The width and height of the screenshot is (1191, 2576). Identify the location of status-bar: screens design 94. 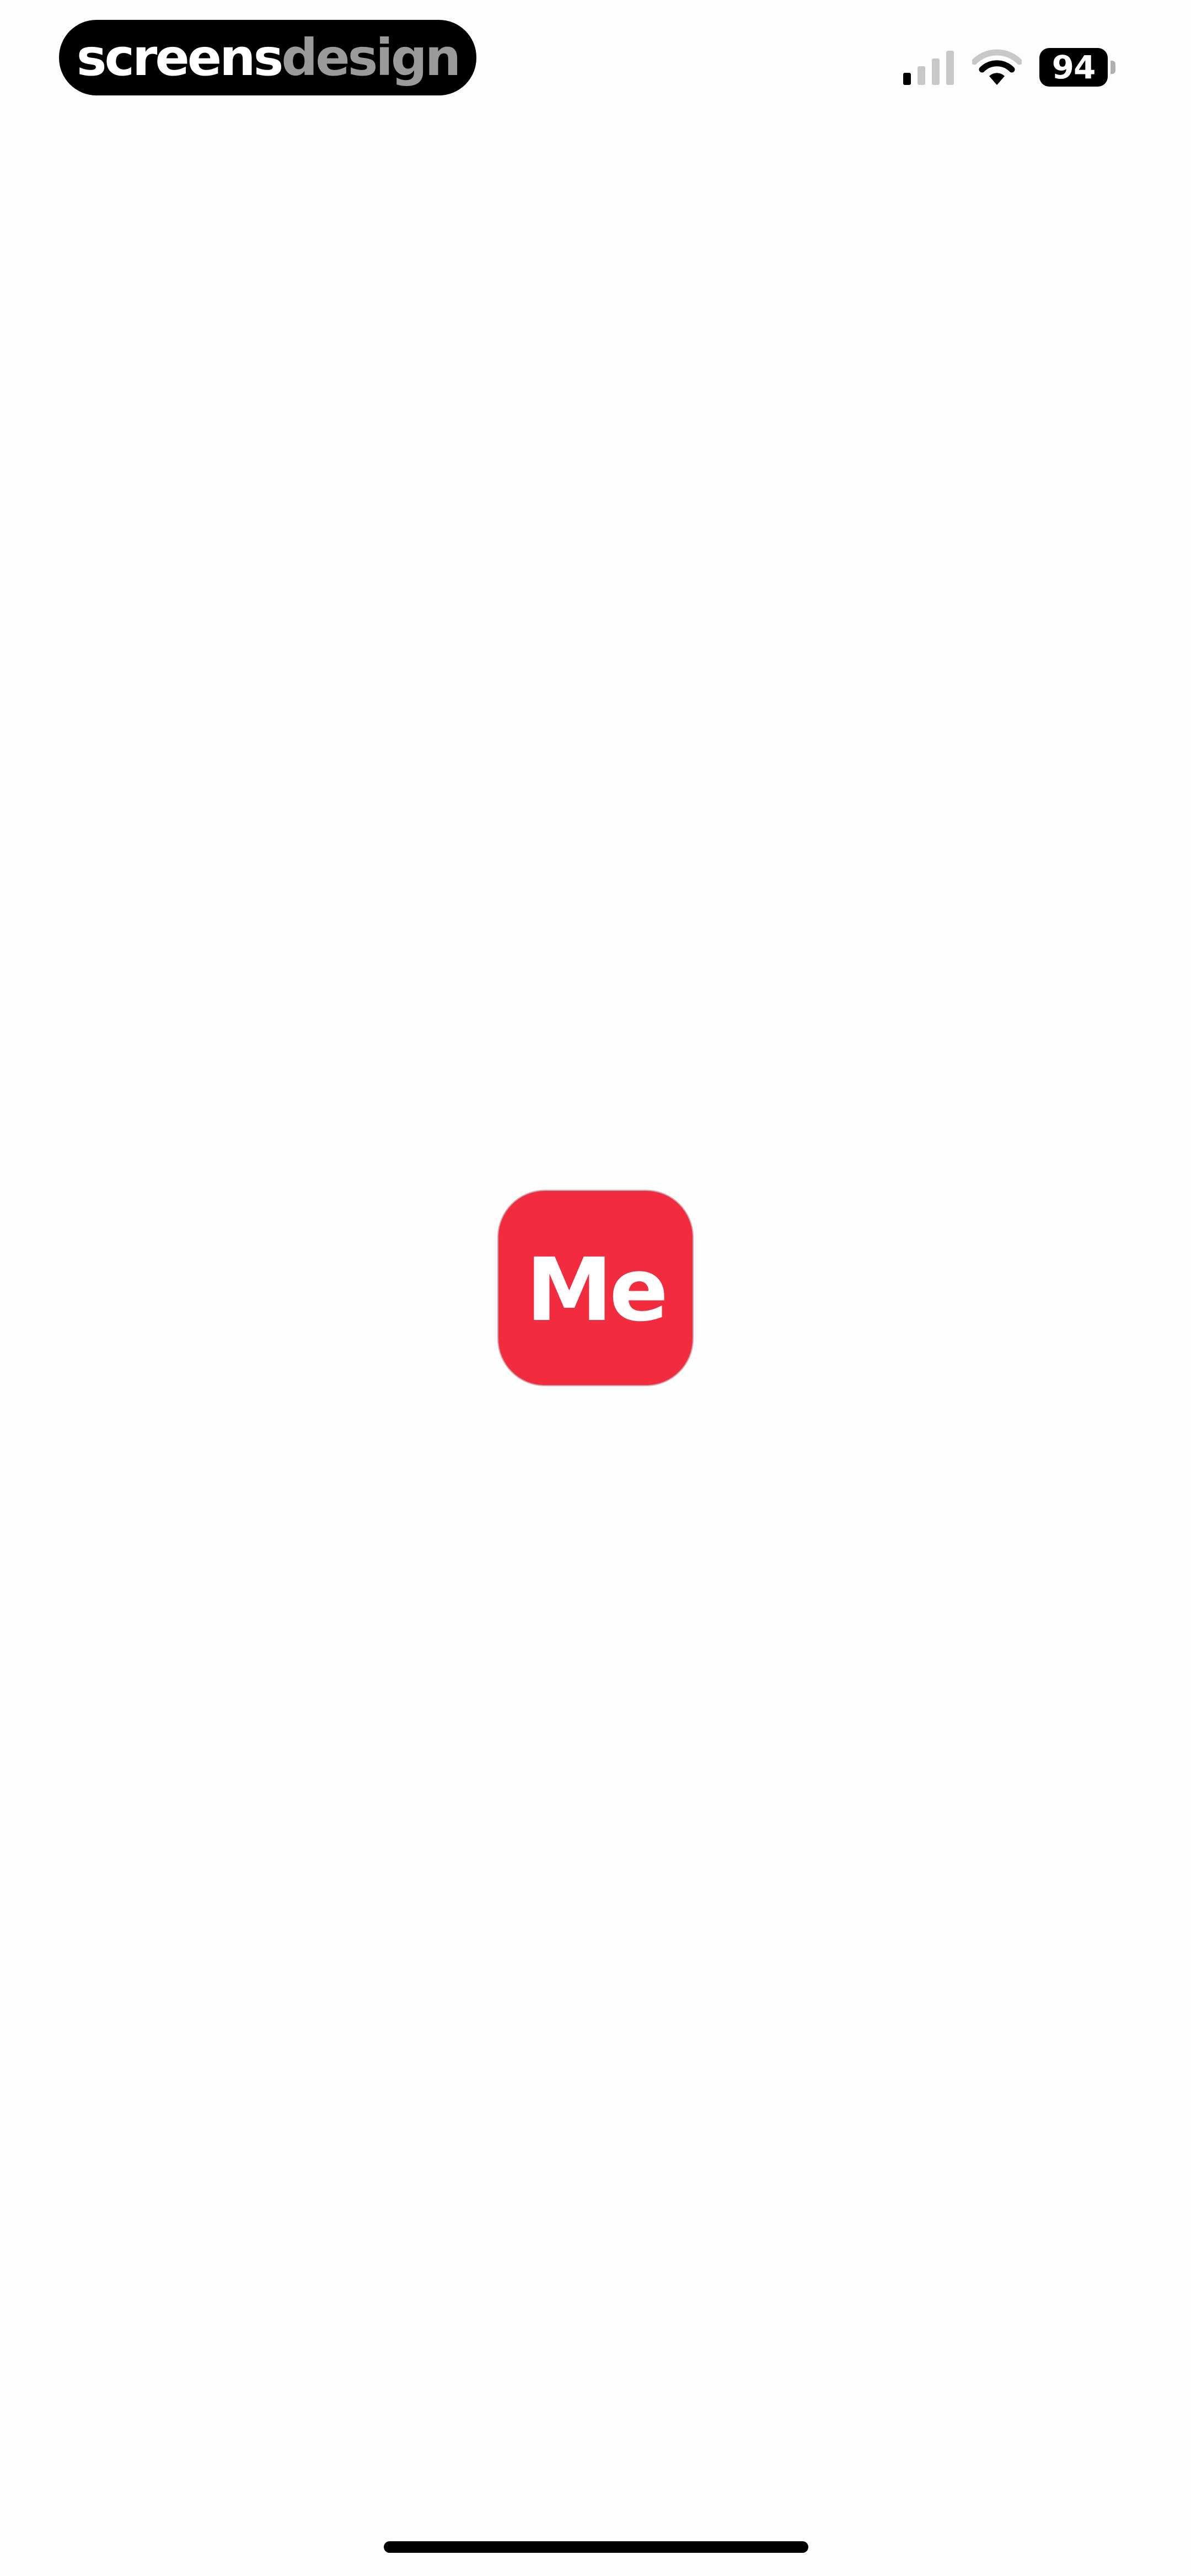
(595, 60).